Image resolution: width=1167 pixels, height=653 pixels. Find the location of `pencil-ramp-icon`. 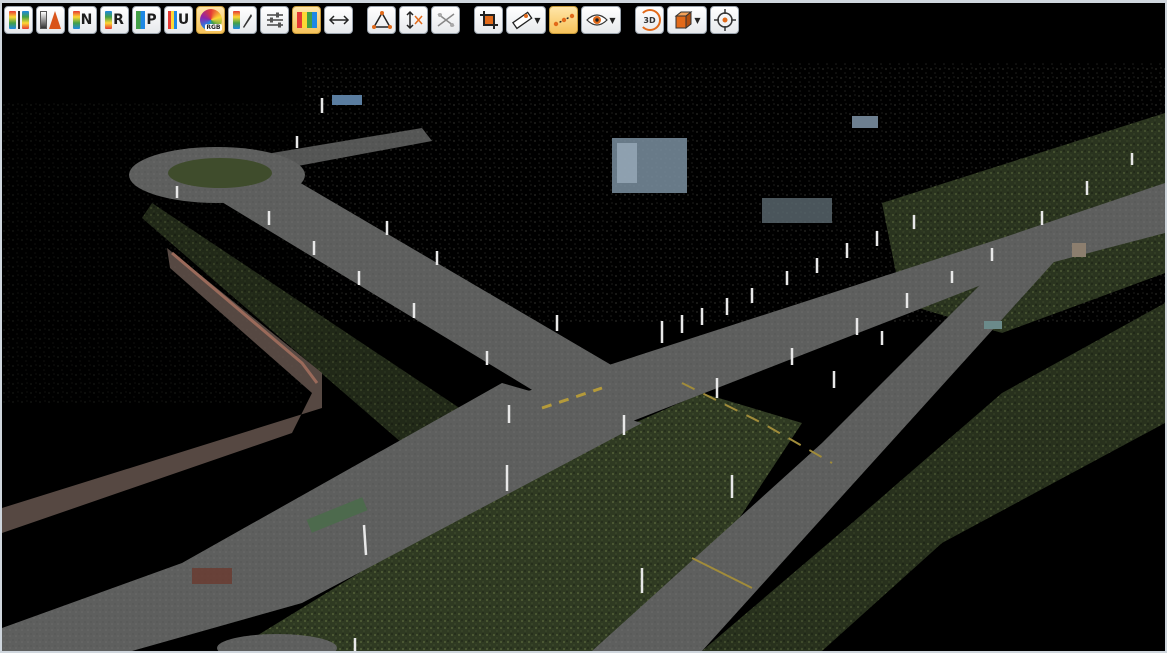

pencil-ramp-icon is located at coordinates (242, 20).